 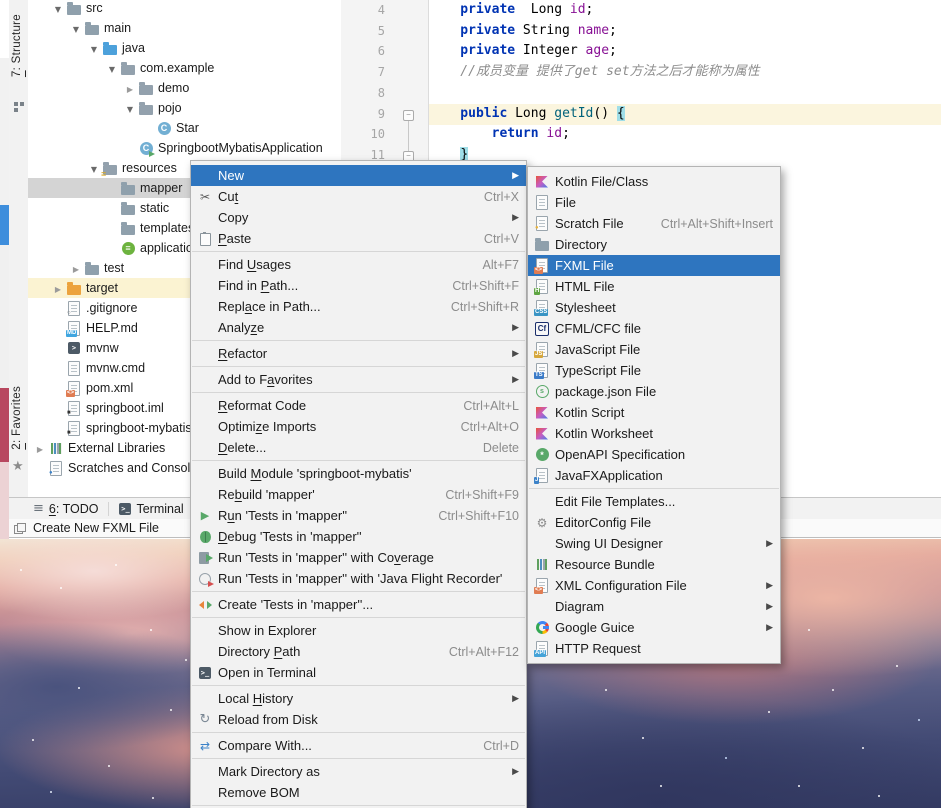 What do you see at coordinates (364, 51) in the screenshot?
I see `line-number: 6` at bounding box center [364, 51].